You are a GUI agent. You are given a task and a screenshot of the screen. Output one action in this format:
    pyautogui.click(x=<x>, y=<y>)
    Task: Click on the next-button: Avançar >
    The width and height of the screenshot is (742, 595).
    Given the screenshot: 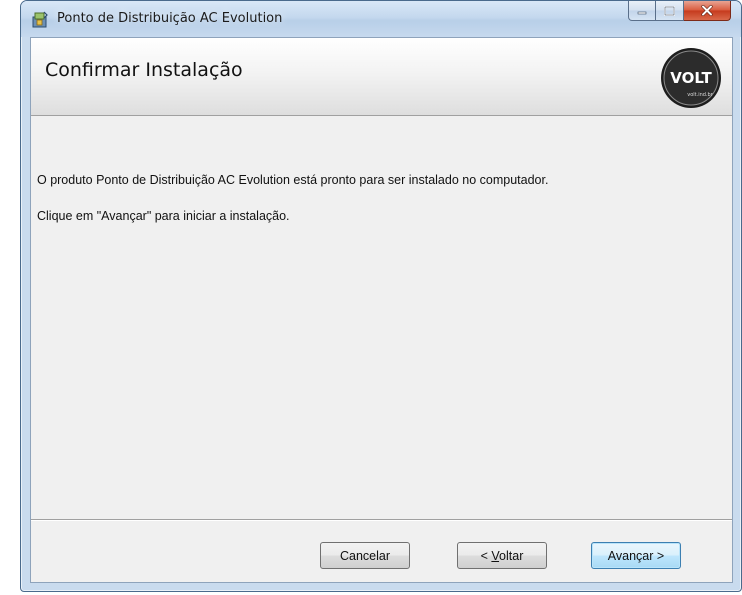 What is the action you would take?
    pyautogui.click(x=636, y=555)
    